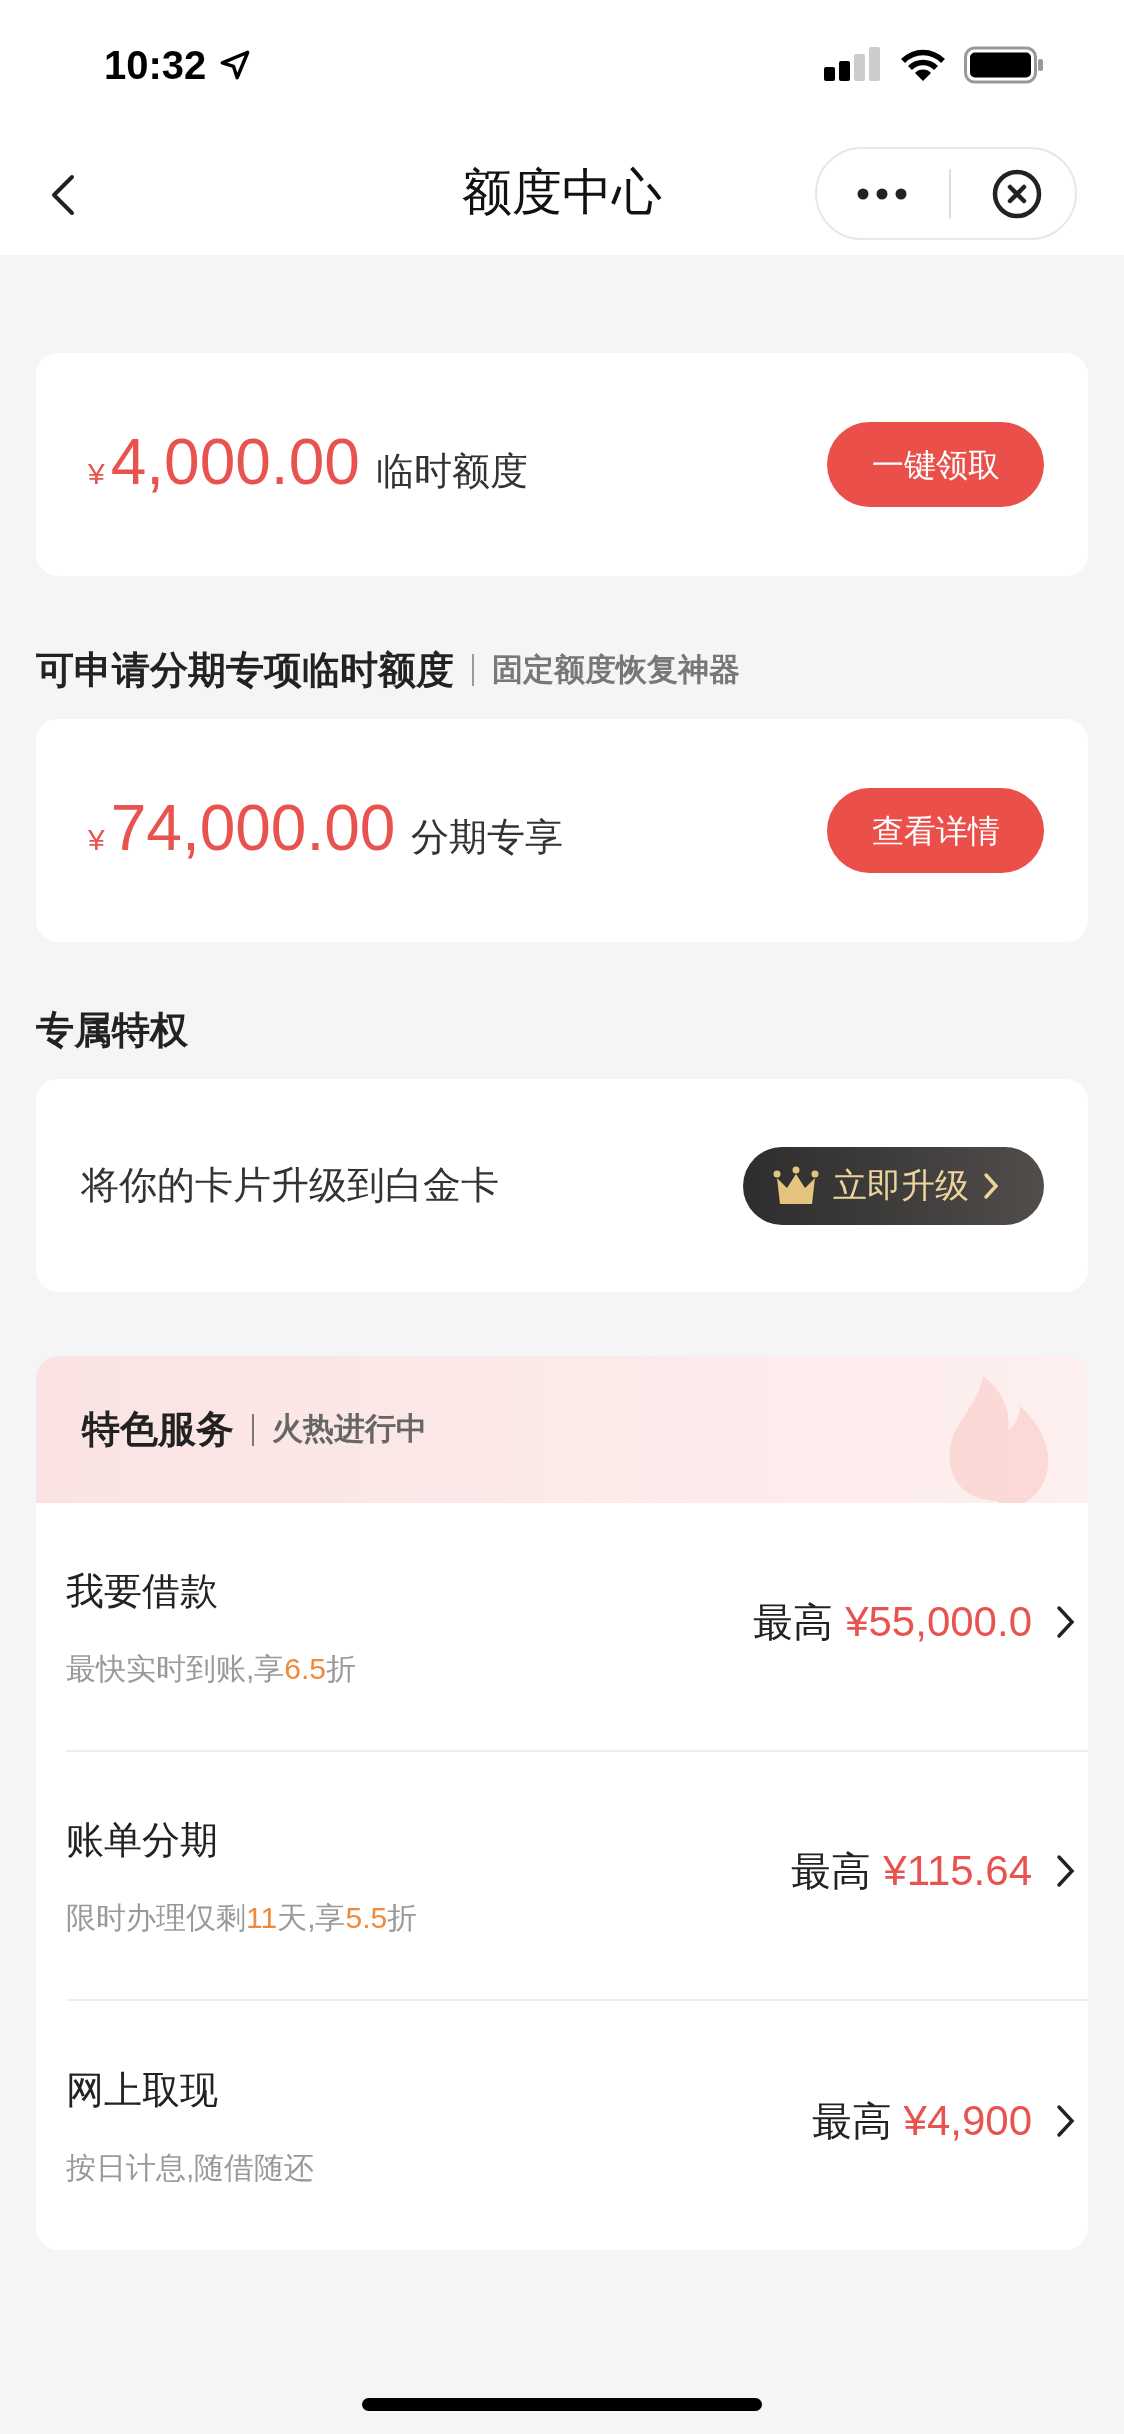  Describe the element at coordinates (796, 1185) in the screenshot. I see `crown-icon` at that location.